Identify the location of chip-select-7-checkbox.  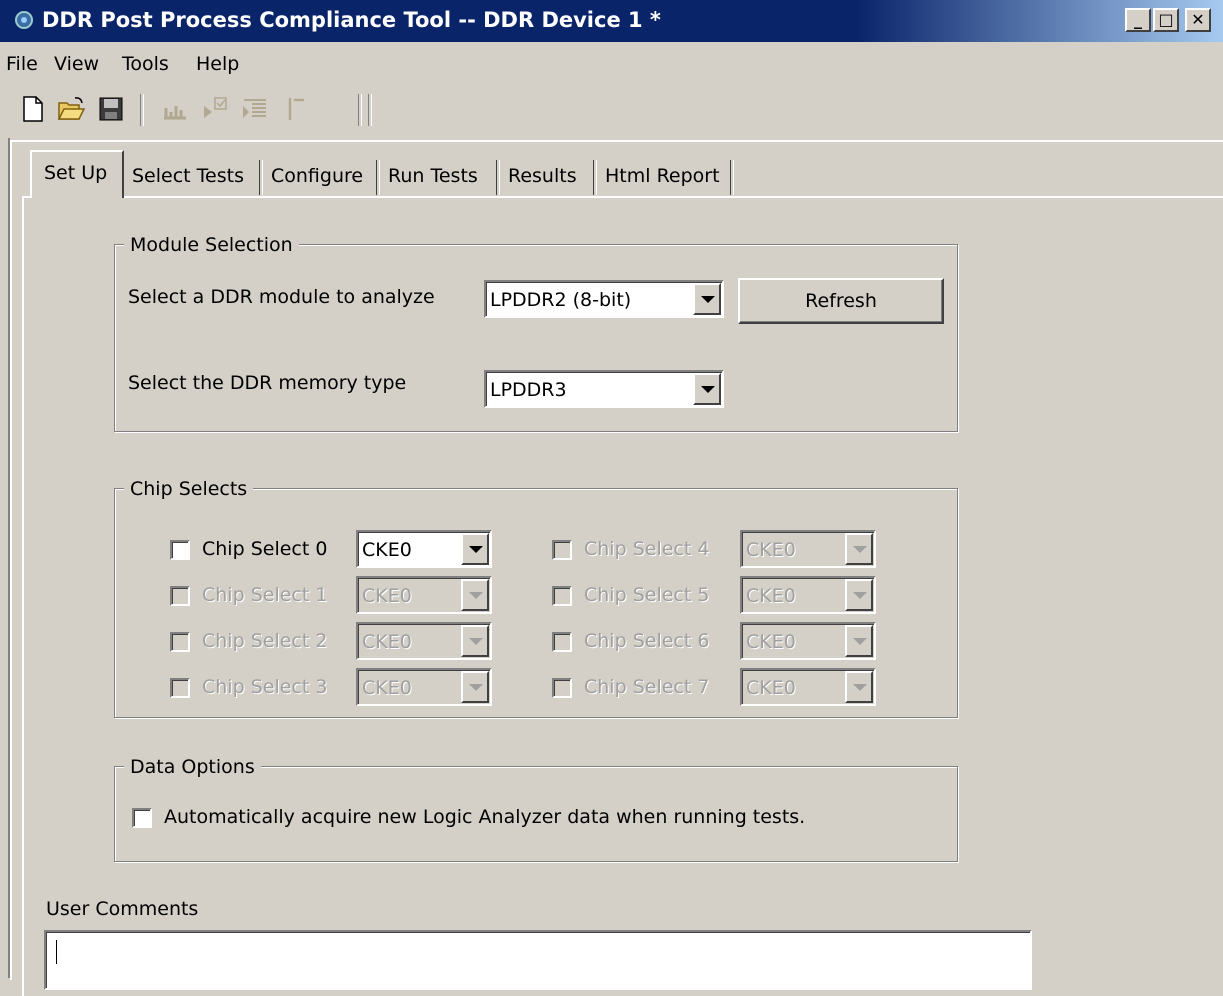
(562, 688).